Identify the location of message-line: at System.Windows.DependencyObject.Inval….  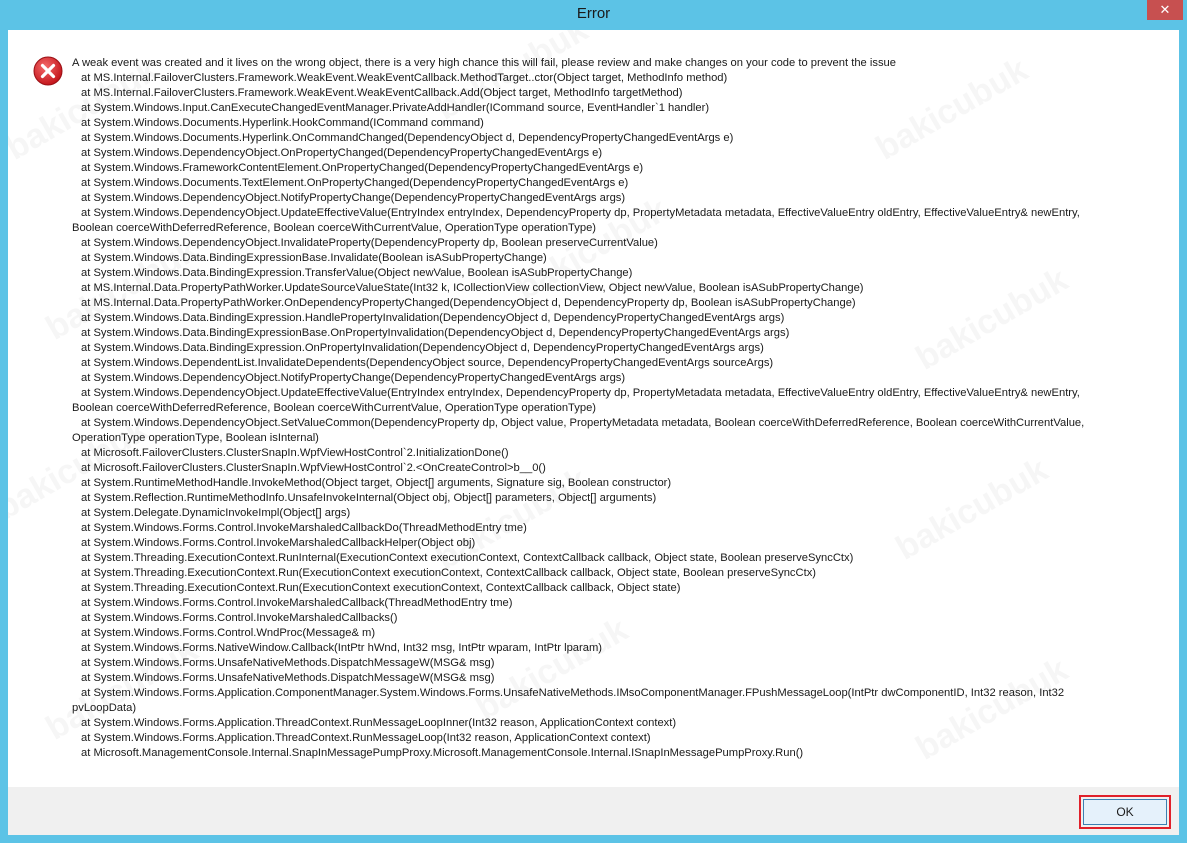
(369, 243).